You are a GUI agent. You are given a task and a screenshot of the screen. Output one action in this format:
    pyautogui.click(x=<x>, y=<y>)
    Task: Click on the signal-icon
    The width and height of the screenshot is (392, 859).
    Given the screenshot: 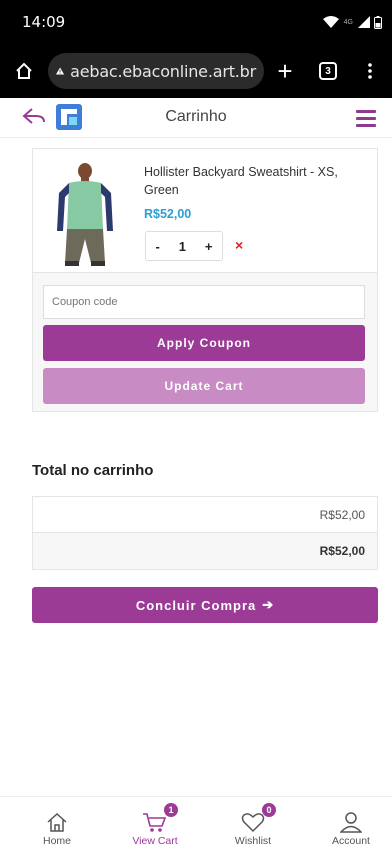 What is the action you would take?
    pyautogui.click(x=364, y=22)
    